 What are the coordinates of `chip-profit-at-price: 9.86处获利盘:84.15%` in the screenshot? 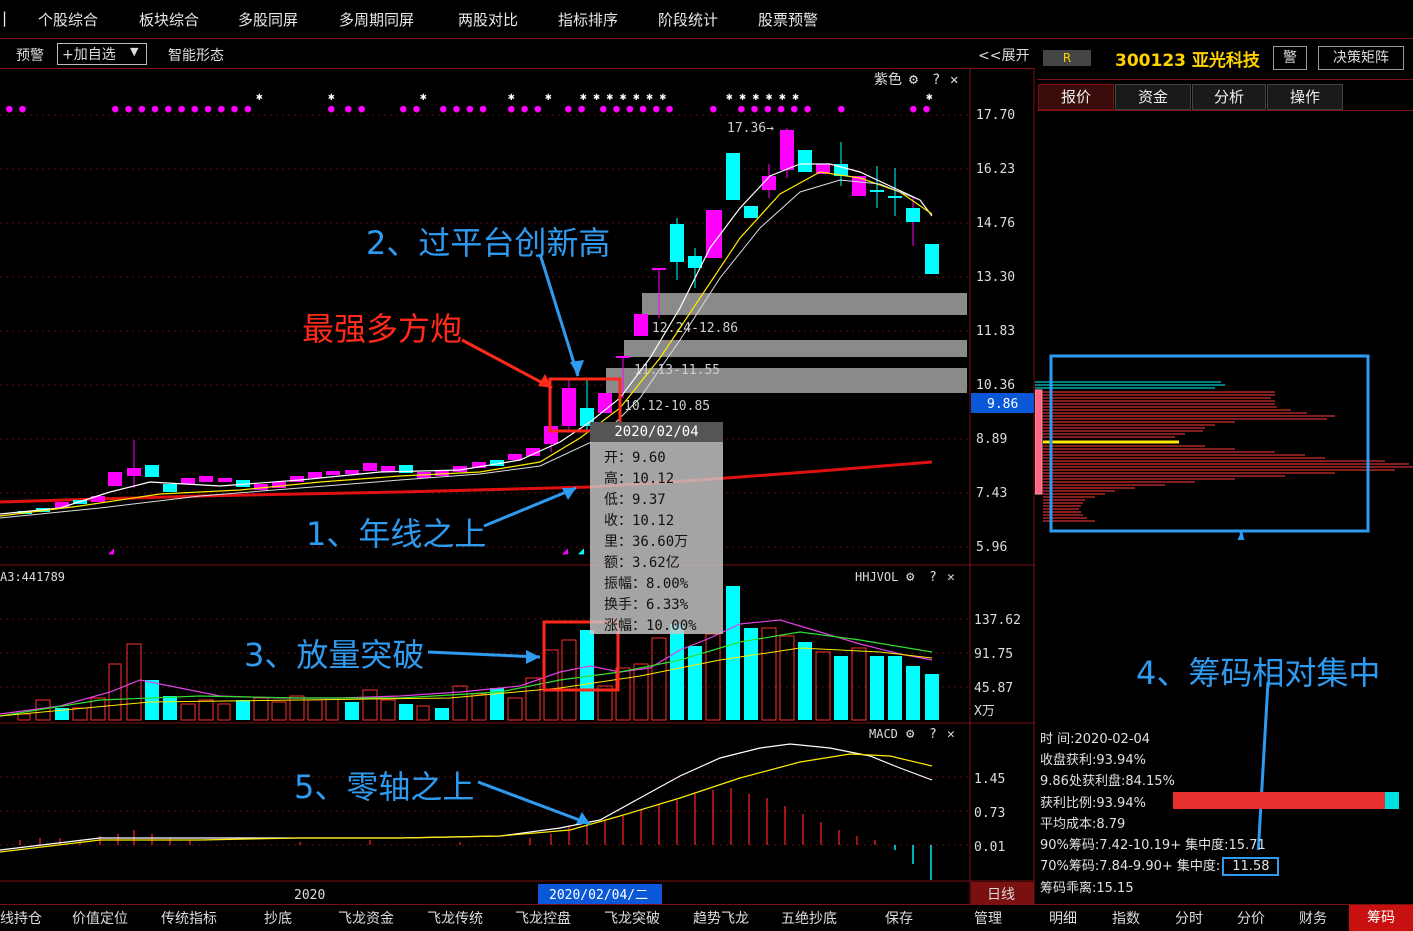 It's located at (1107, 781).